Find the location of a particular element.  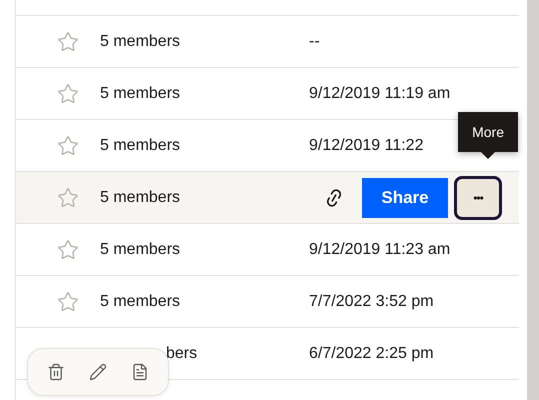

modified-date: 7/7/2022 3:52 pm is located at coordinates (371, 301).